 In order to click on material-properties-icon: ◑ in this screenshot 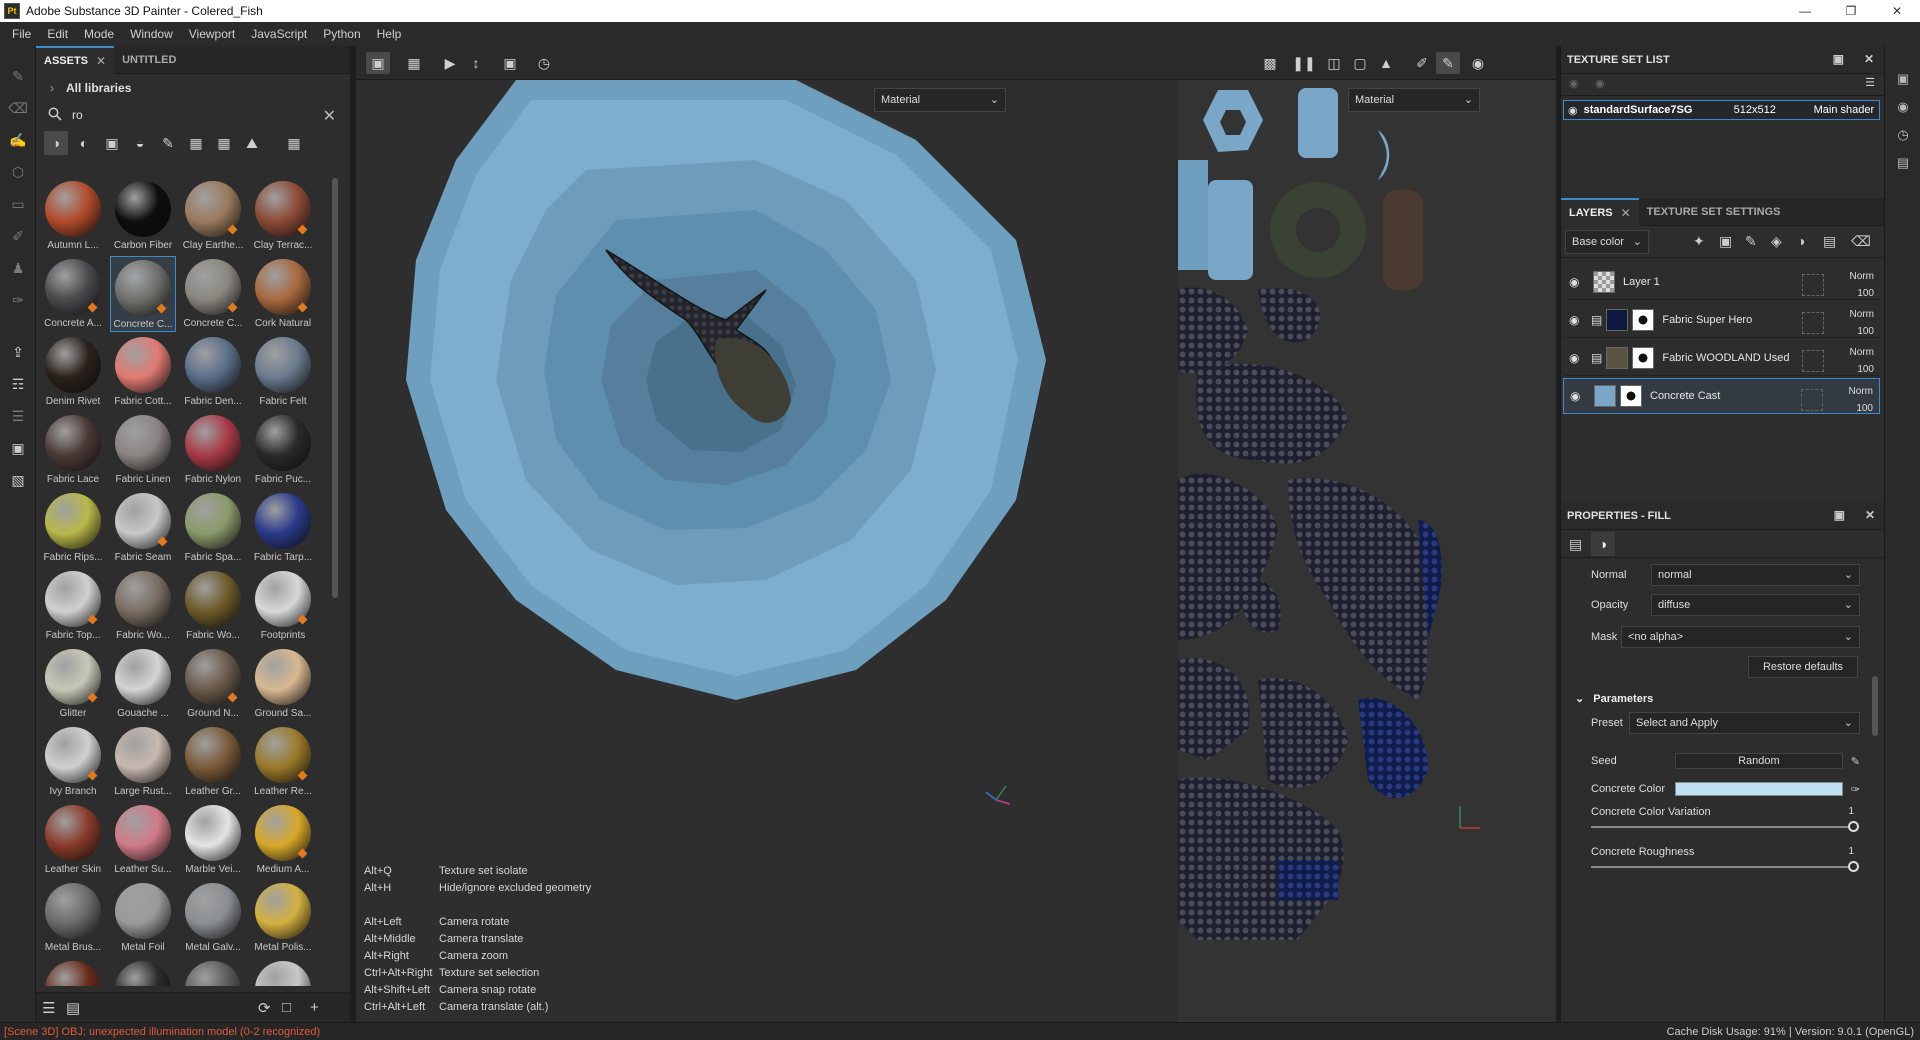, I will do `click(1603, 544)`.